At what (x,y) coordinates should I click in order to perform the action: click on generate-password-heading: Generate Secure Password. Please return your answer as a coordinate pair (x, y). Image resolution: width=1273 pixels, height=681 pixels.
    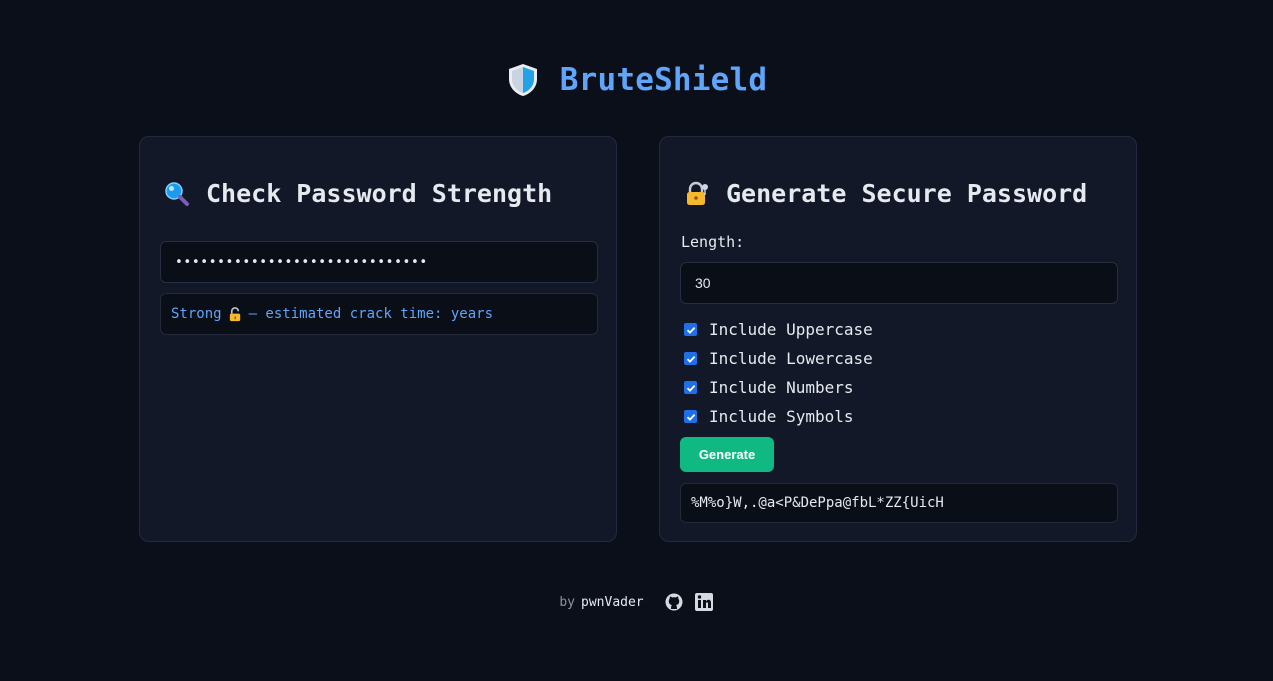
    Looking at the image, I should click on (885, 193).